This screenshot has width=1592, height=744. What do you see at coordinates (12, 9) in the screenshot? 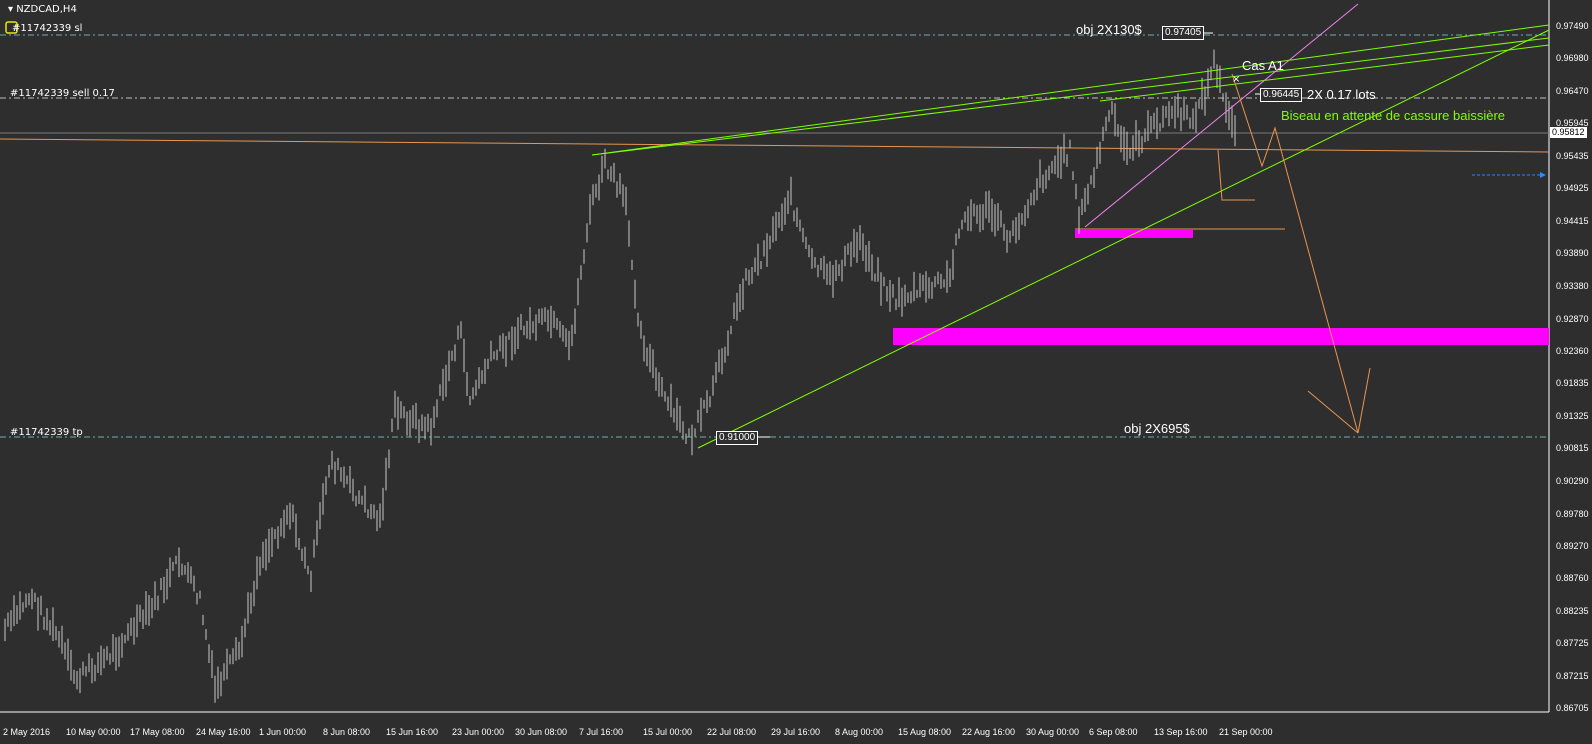
I see `dropdown-icon: ▾` at bounding box center [12, 9].